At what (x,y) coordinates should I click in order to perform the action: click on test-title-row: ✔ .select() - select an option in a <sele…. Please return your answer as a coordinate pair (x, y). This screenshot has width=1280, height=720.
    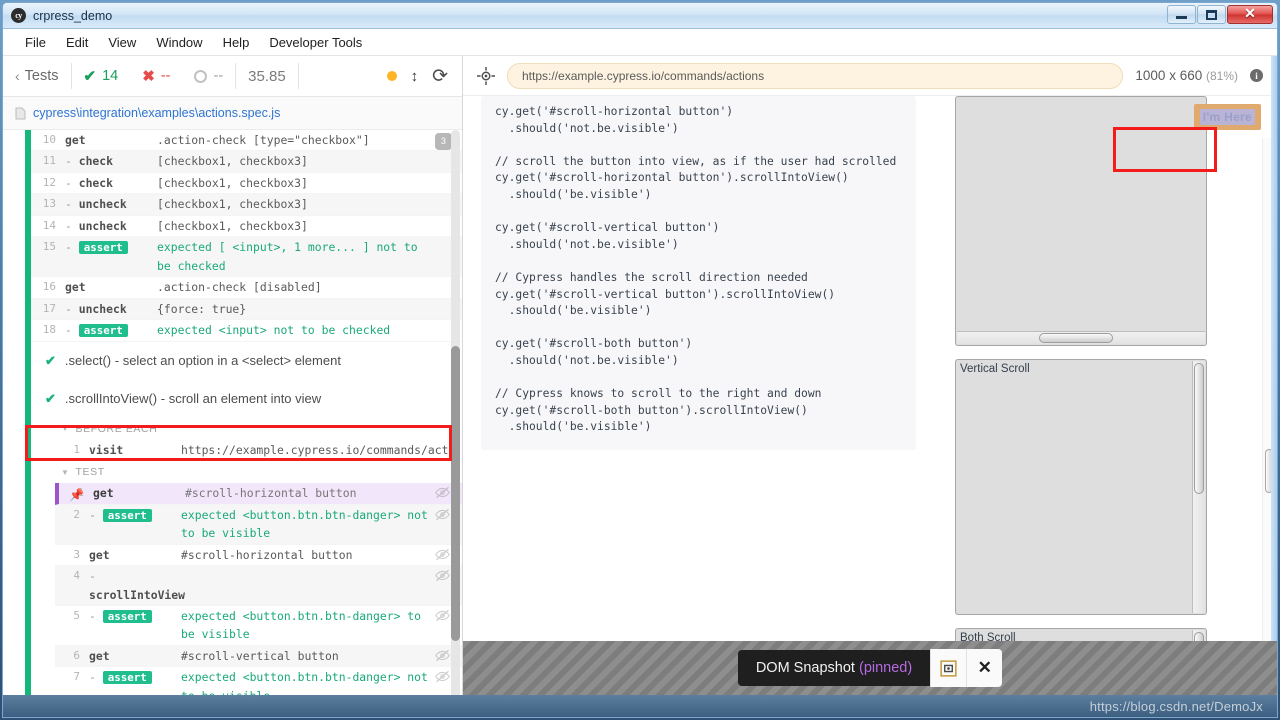
    Looking at the image, I should click on (246, 361).